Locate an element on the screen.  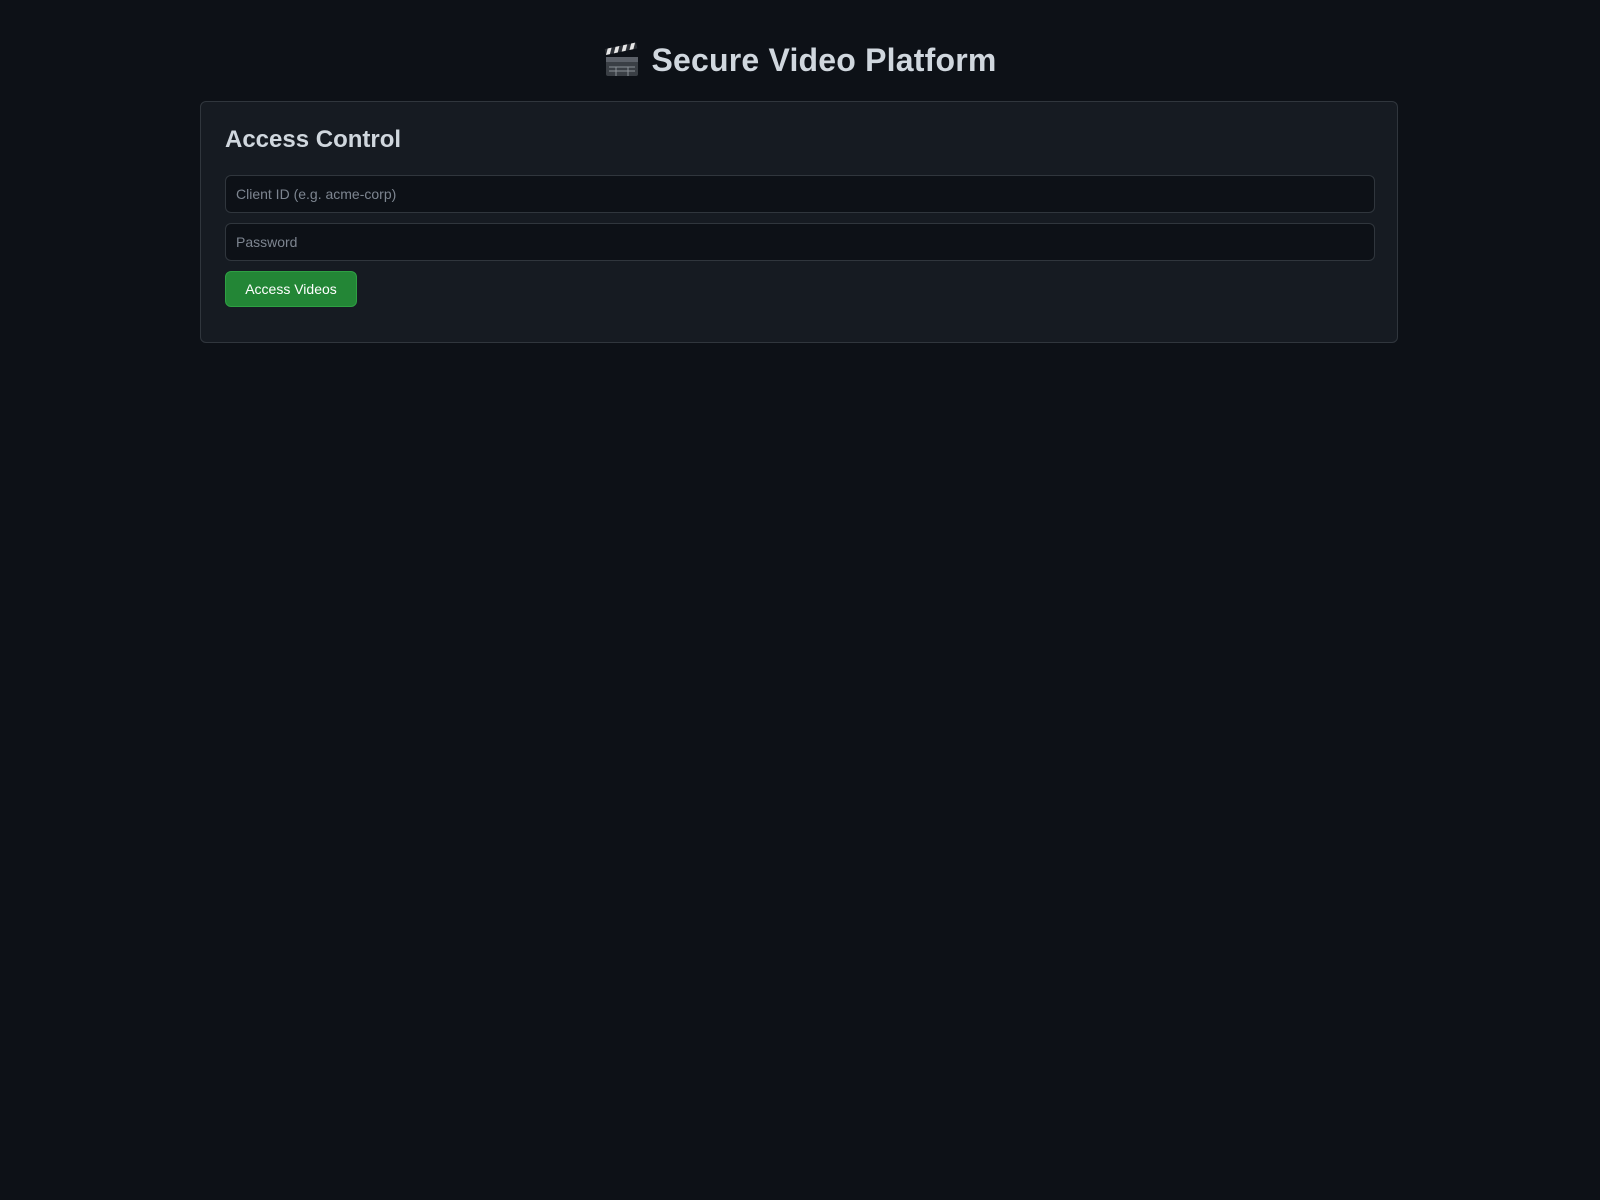
password-input is located at coordinates (800, 242).